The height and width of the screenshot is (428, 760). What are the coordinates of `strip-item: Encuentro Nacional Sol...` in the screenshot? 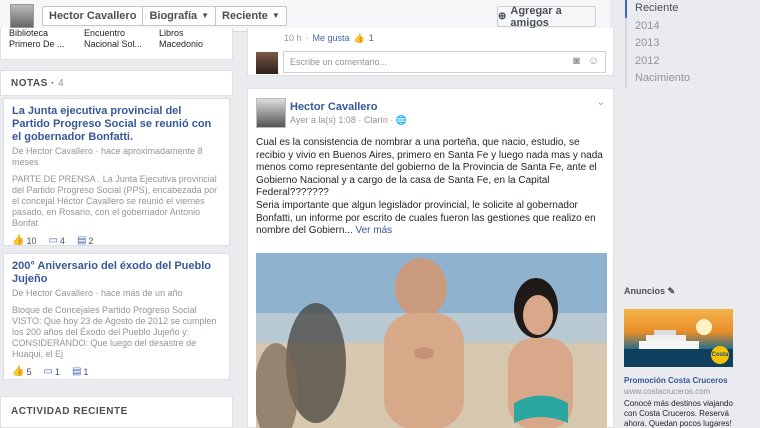 It's located at (116, 43).